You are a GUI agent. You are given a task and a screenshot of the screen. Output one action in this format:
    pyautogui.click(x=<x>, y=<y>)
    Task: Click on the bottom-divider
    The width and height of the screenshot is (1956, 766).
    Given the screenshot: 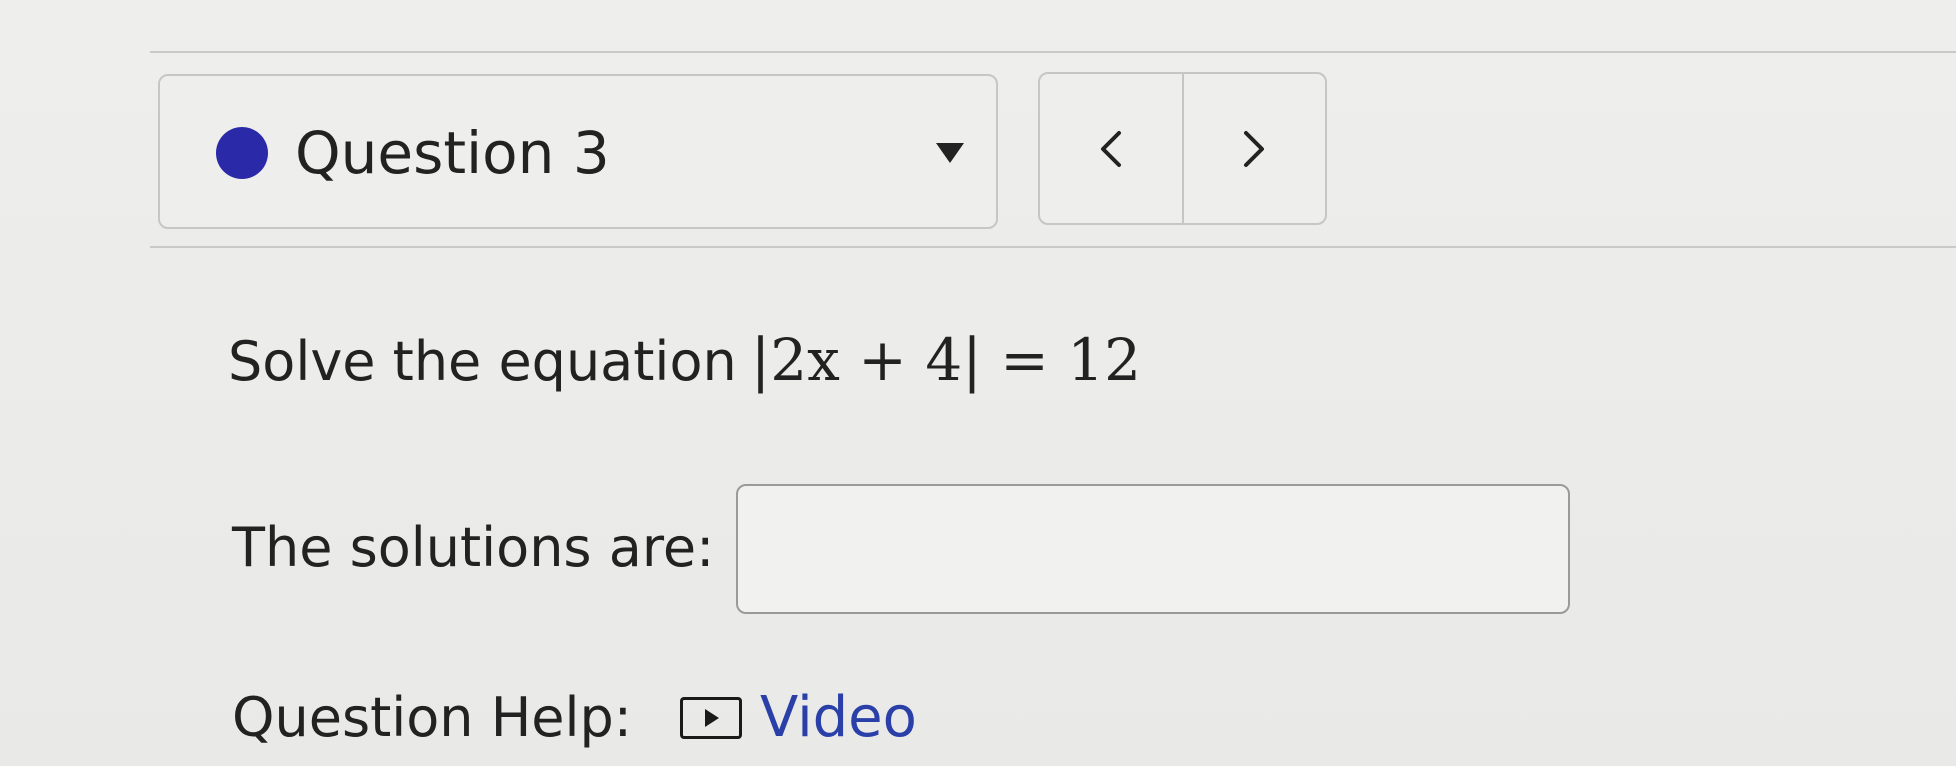 What is the action you would take?
    pyautogui.click(x=1053, y=247)
    